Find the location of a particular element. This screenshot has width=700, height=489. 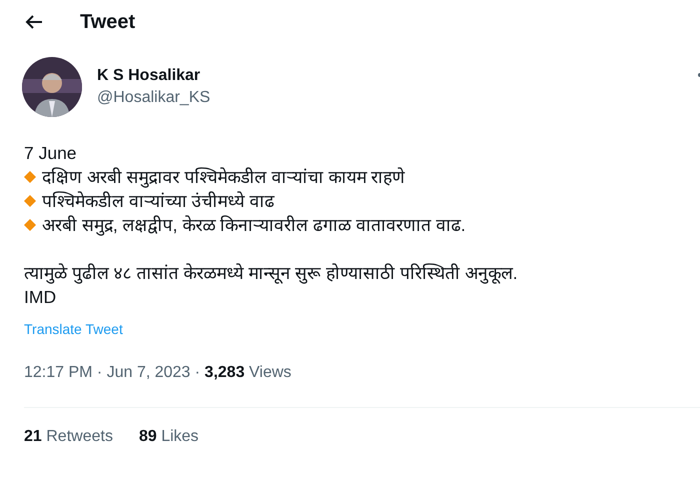

stat-link: 21 Retweets is located at coordinates (68, 437).